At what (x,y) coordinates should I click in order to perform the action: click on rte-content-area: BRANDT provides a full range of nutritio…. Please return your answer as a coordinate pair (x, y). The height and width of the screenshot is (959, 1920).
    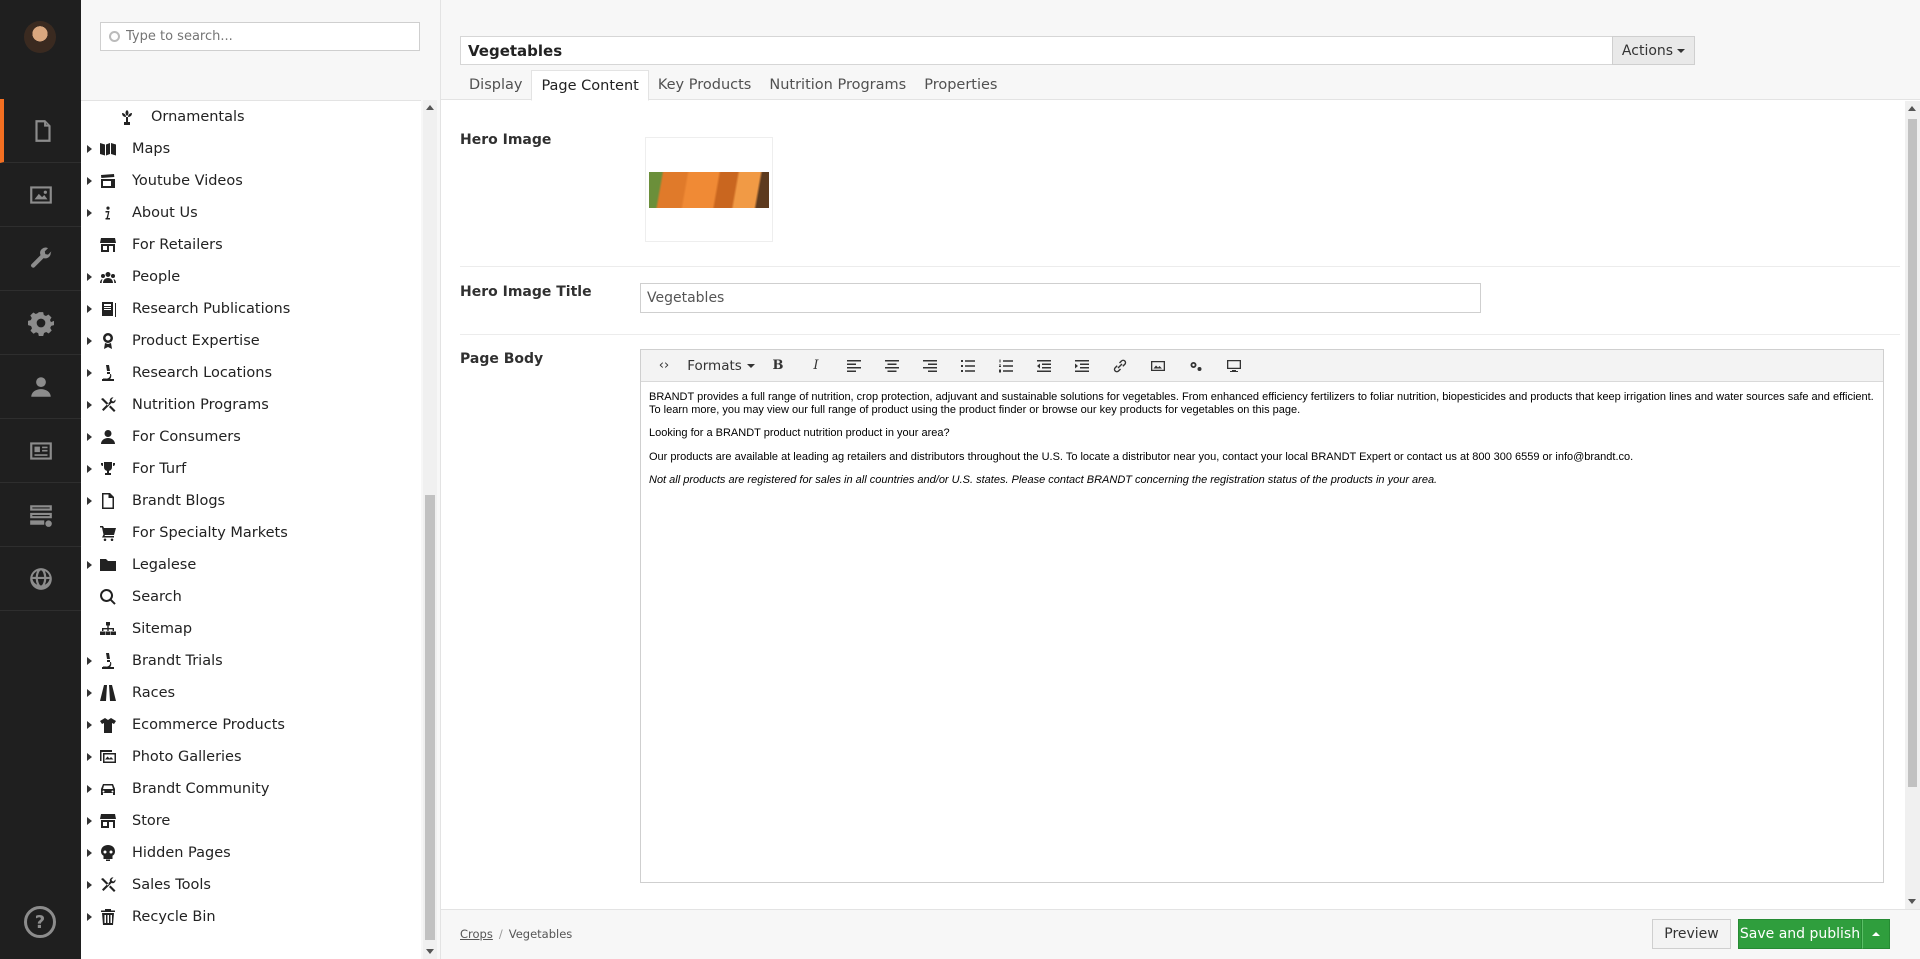
    Looking at the image, I should click on (1262, 444).